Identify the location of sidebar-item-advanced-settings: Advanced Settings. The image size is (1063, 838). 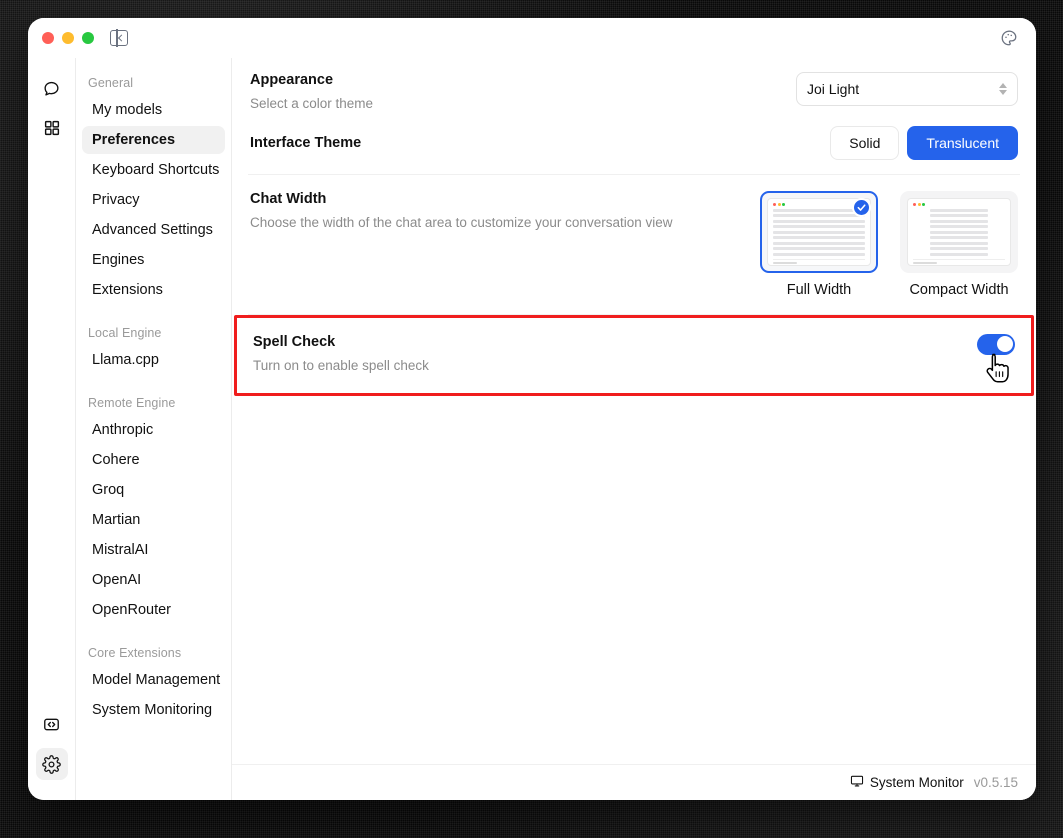
(153, 230).